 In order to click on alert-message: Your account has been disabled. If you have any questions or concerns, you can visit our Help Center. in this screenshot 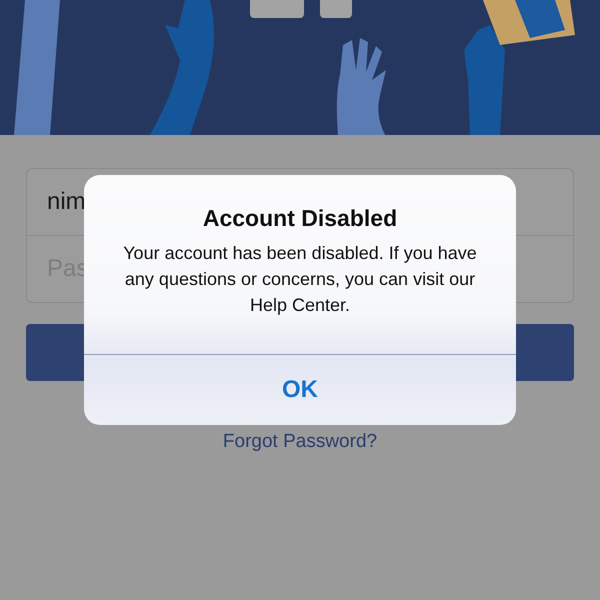, I will do `click(300, 279)`.